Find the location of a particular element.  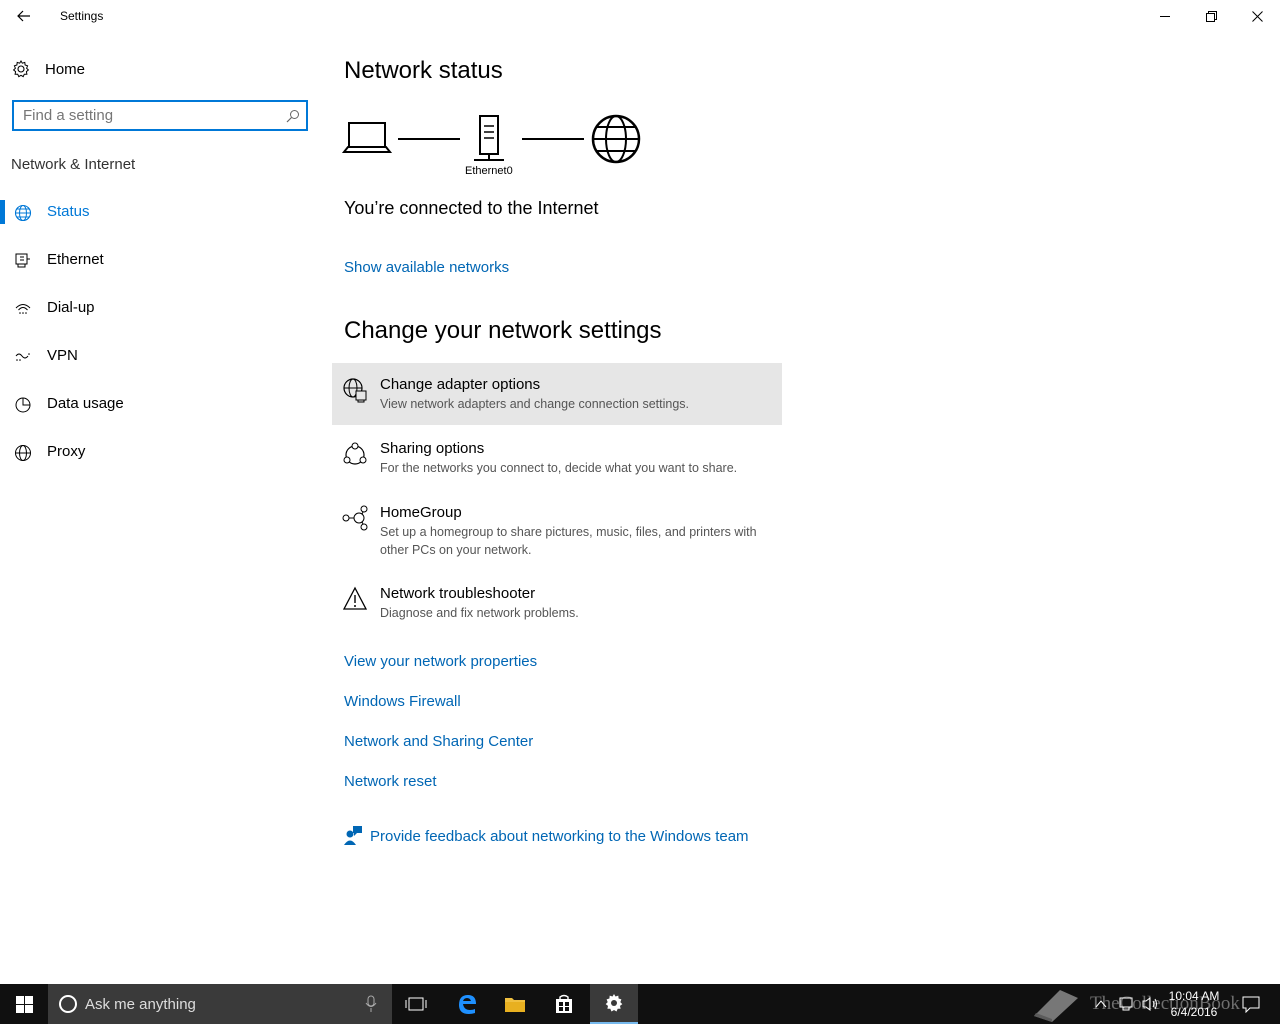

volume-icon is located at coordinates (1151, 1004).